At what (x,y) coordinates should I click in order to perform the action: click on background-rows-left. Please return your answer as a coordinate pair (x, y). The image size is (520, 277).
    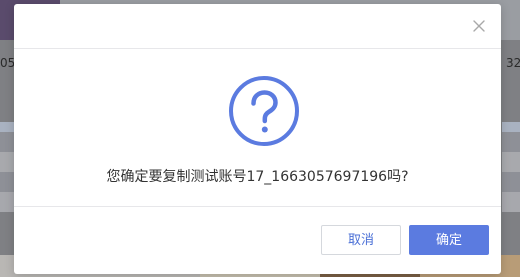
    Looking at the image, I should click on (7, 167).